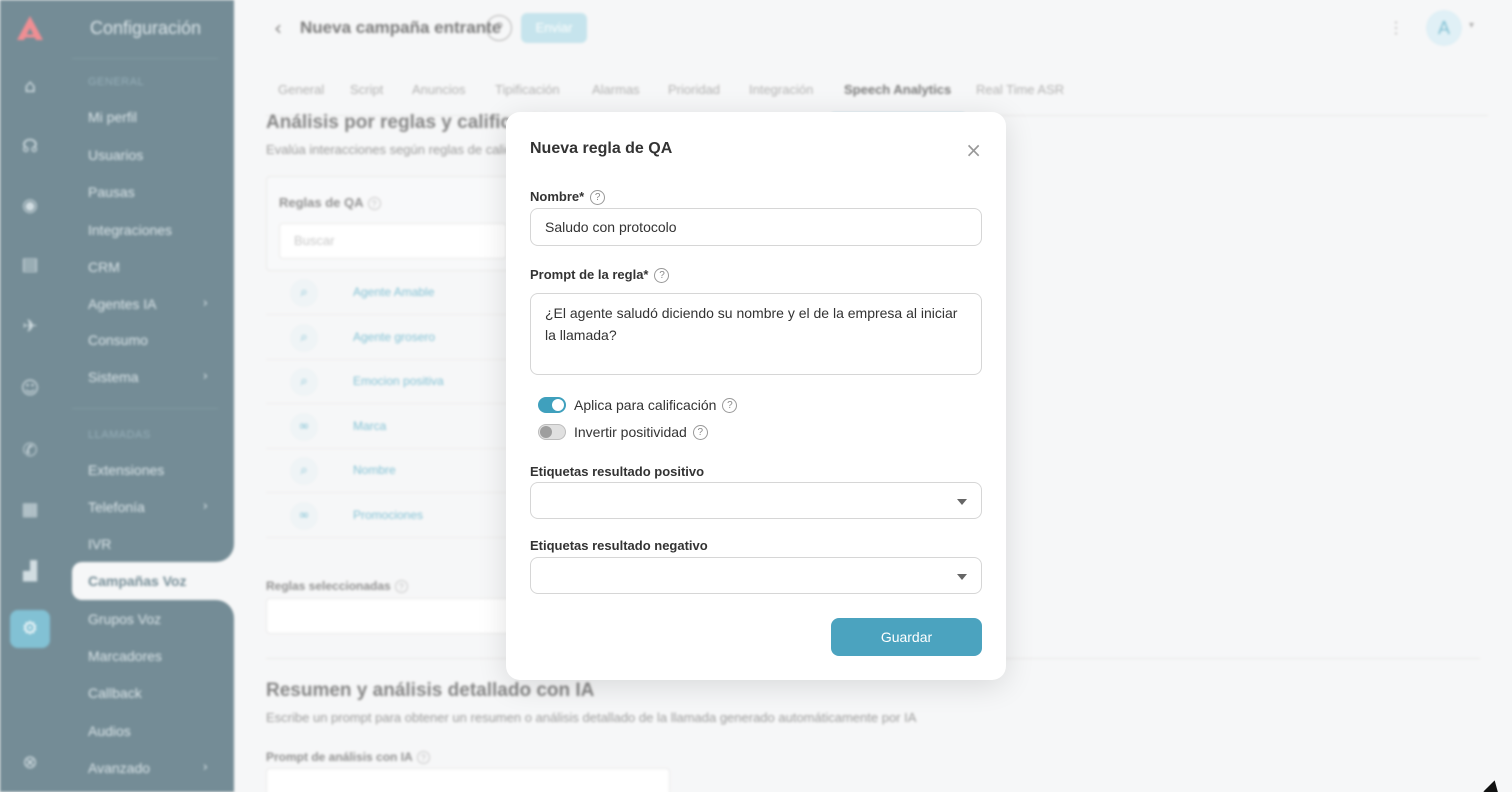 The image size is (1512, 792). Describe the element at coordinates (568, 197) in the screenshot. I see `name-label: Nombre*?` at that location.